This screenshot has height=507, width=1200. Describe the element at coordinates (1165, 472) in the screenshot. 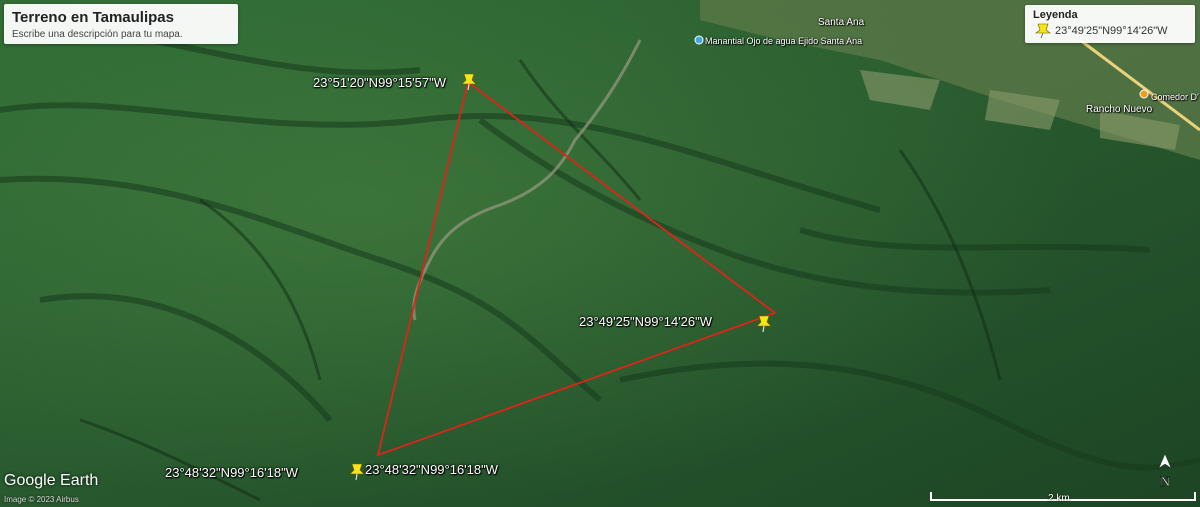

I see `compass-north-icon: N` at that location.